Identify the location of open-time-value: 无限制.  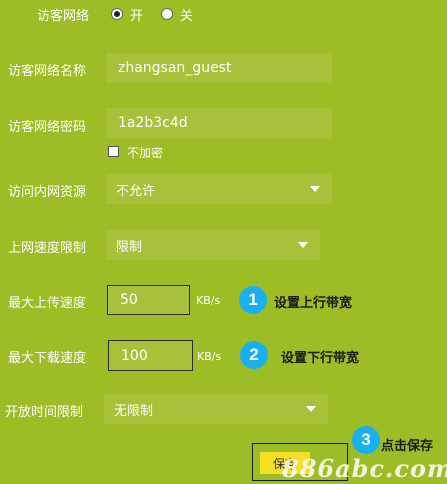
(134, 411).